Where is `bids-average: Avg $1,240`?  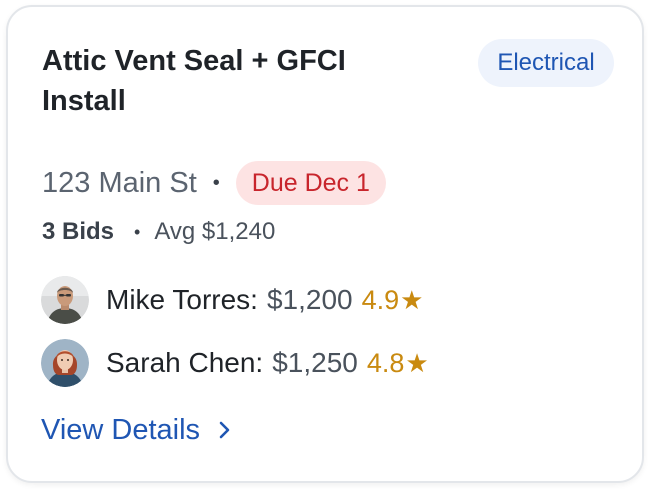
bids-average: Avg $1,240 is located at coordinates (215, 231).